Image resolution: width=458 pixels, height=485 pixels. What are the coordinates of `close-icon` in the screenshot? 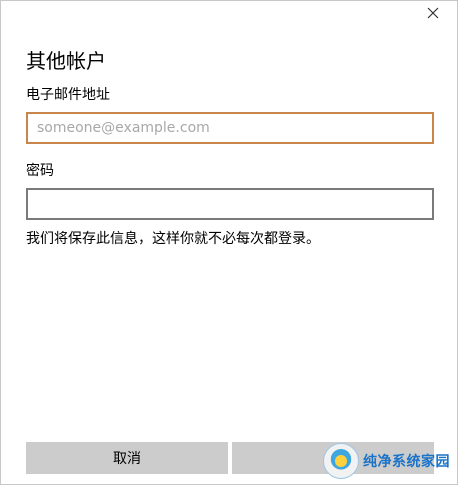 It's located at (433, 13).